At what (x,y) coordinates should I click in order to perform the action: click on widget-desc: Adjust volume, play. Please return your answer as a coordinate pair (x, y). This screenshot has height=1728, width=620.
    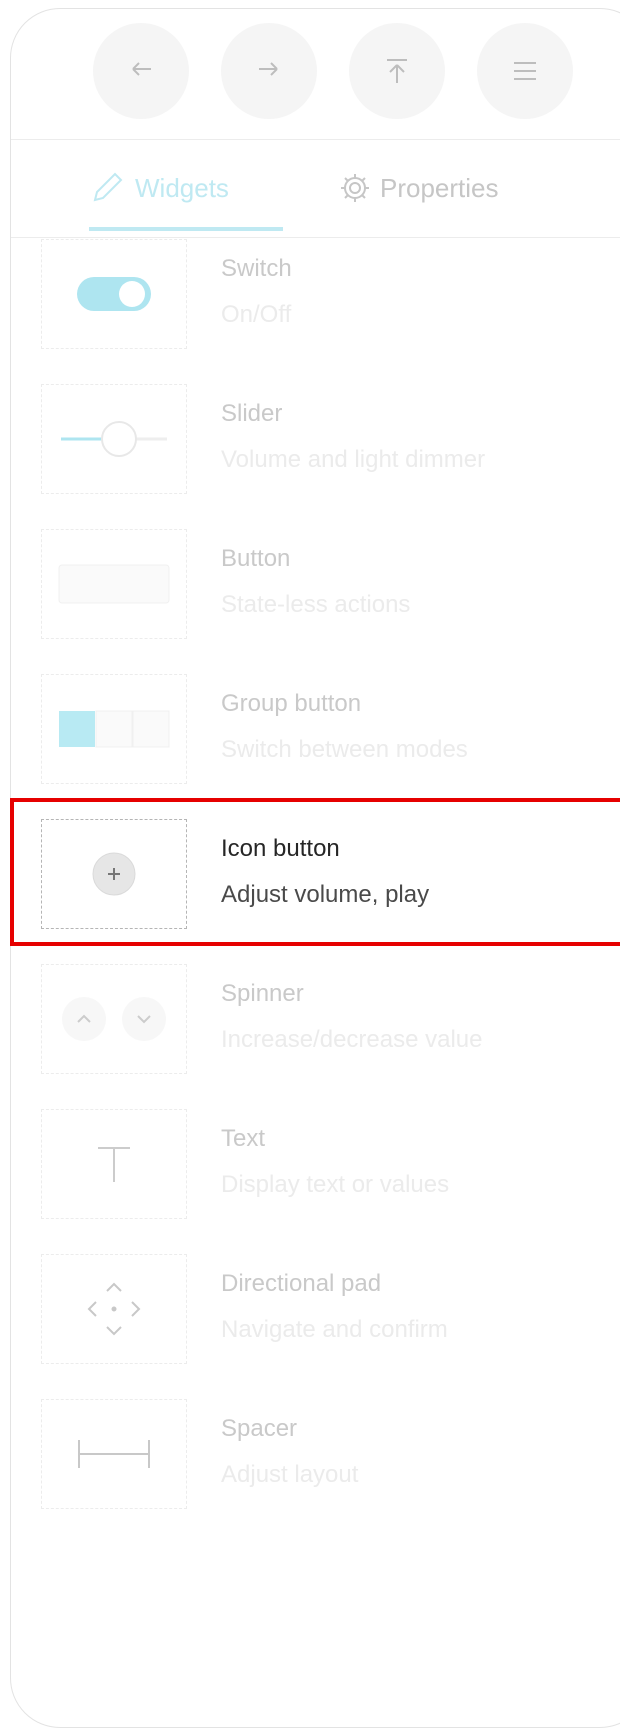
    Looking at the image, I should click on (325, 894).